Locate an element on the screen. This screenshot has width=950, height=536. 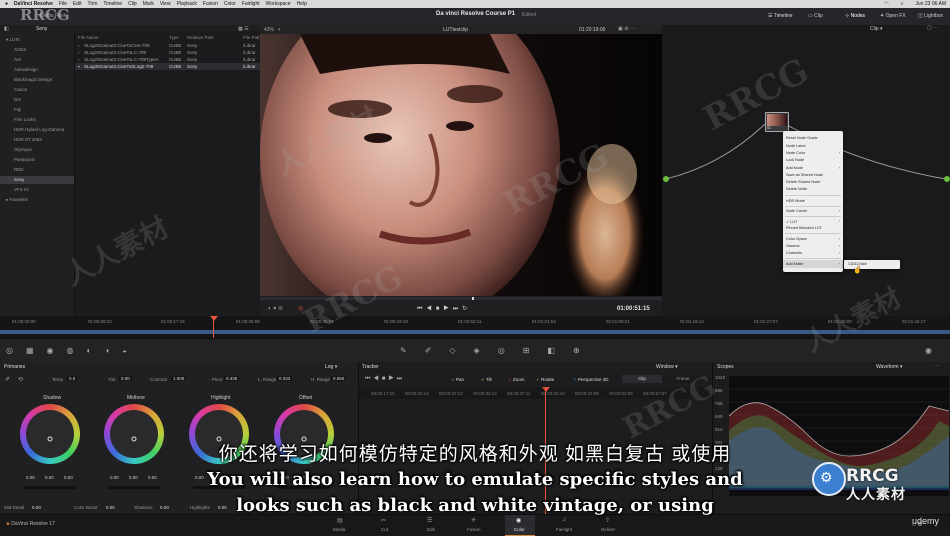
viewer-zoom: 43% is located at coordinates (269, 30).